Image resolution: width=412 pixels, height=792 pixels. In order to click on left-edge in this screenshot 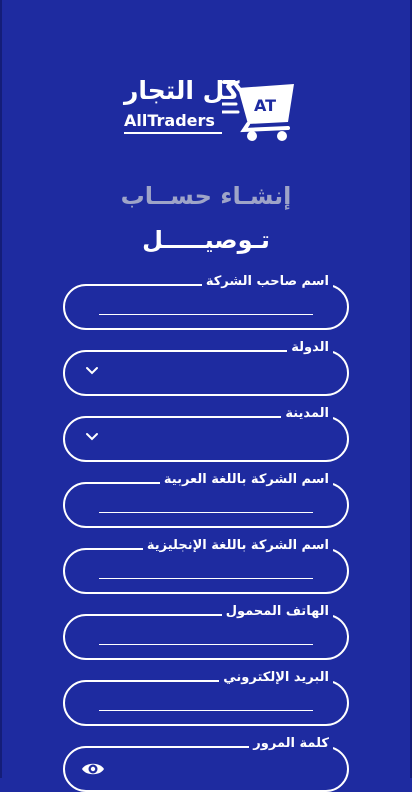, I will do `click(1, 389)`.